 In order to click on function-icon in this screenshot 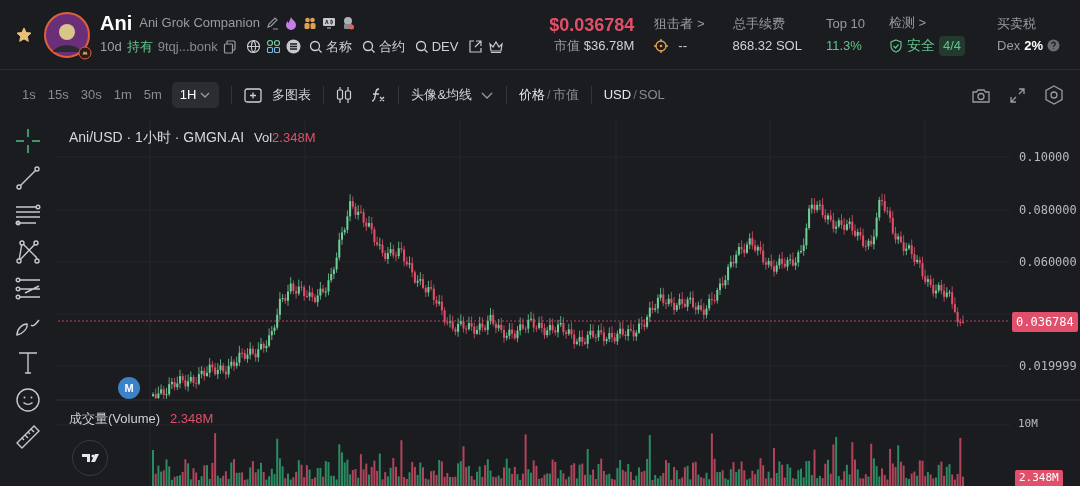, I will do `click(378, 95)`.